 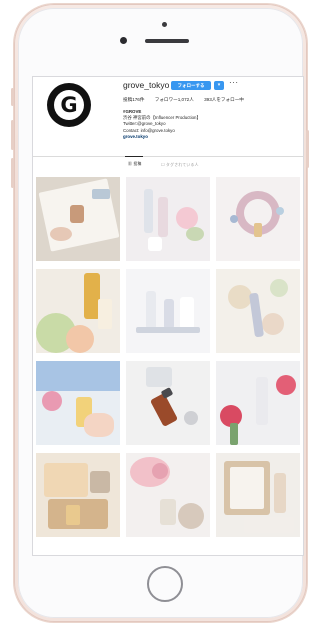 I want to click on tab-divider, so click(x=168, y=156).